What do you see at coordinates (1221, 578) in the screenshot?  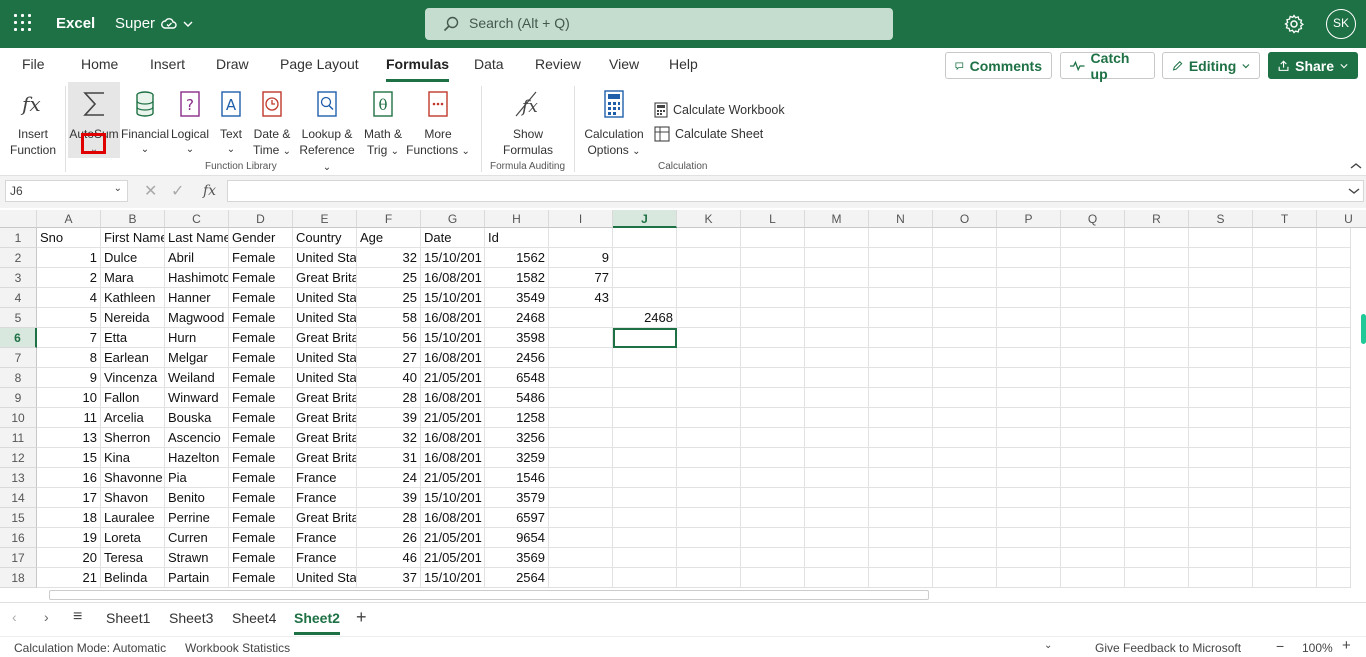 I see `cell-s18` at bounding box center [1221, 578].